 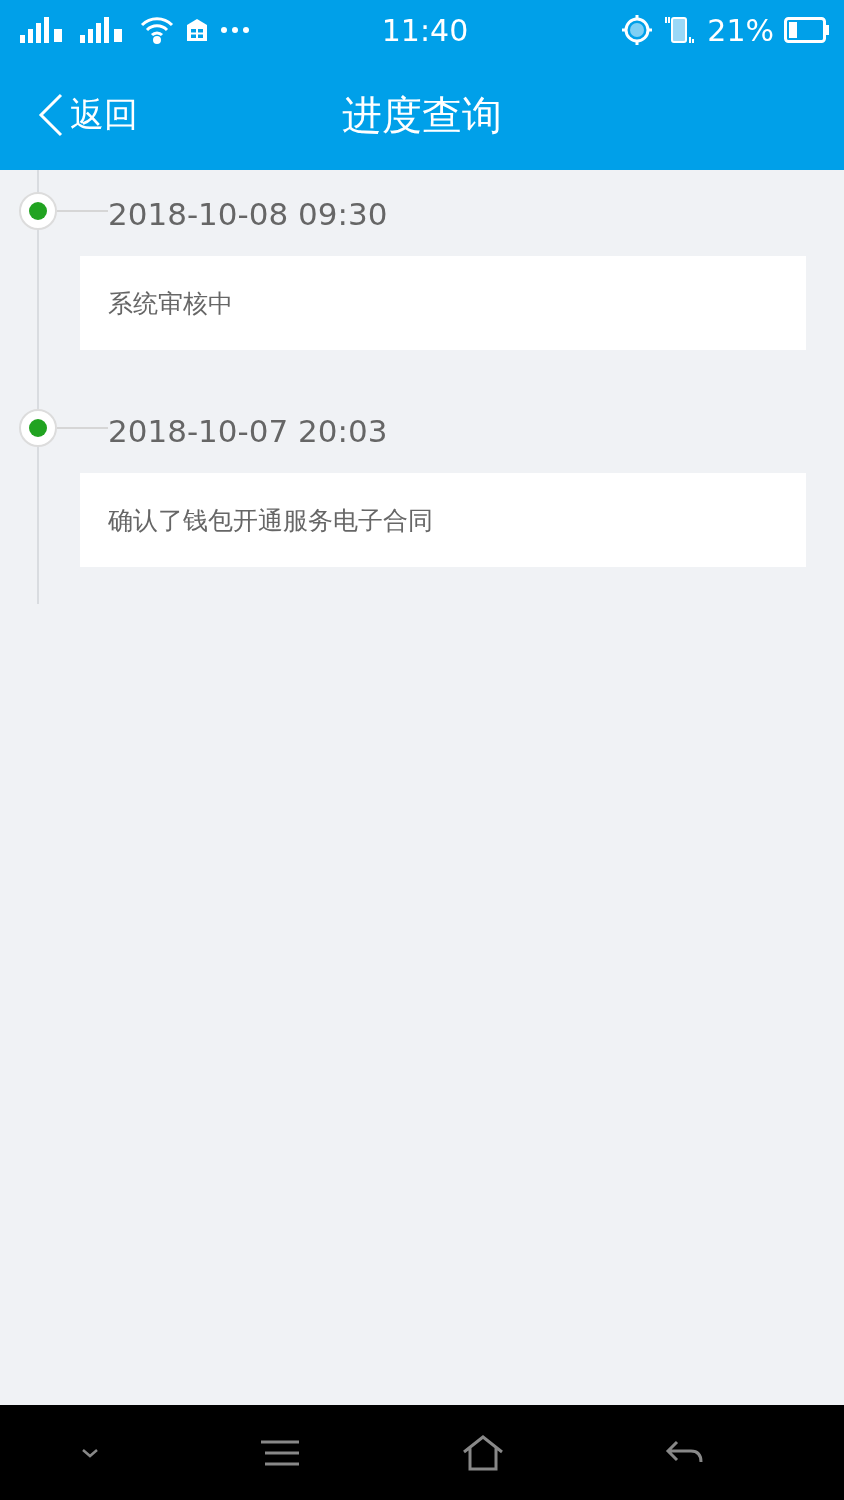 What do you see at coordinates (248, 214) in the screenshot?
I see `timeline-date: 2018-10-08 09:30` at bounding box center [248, 214].